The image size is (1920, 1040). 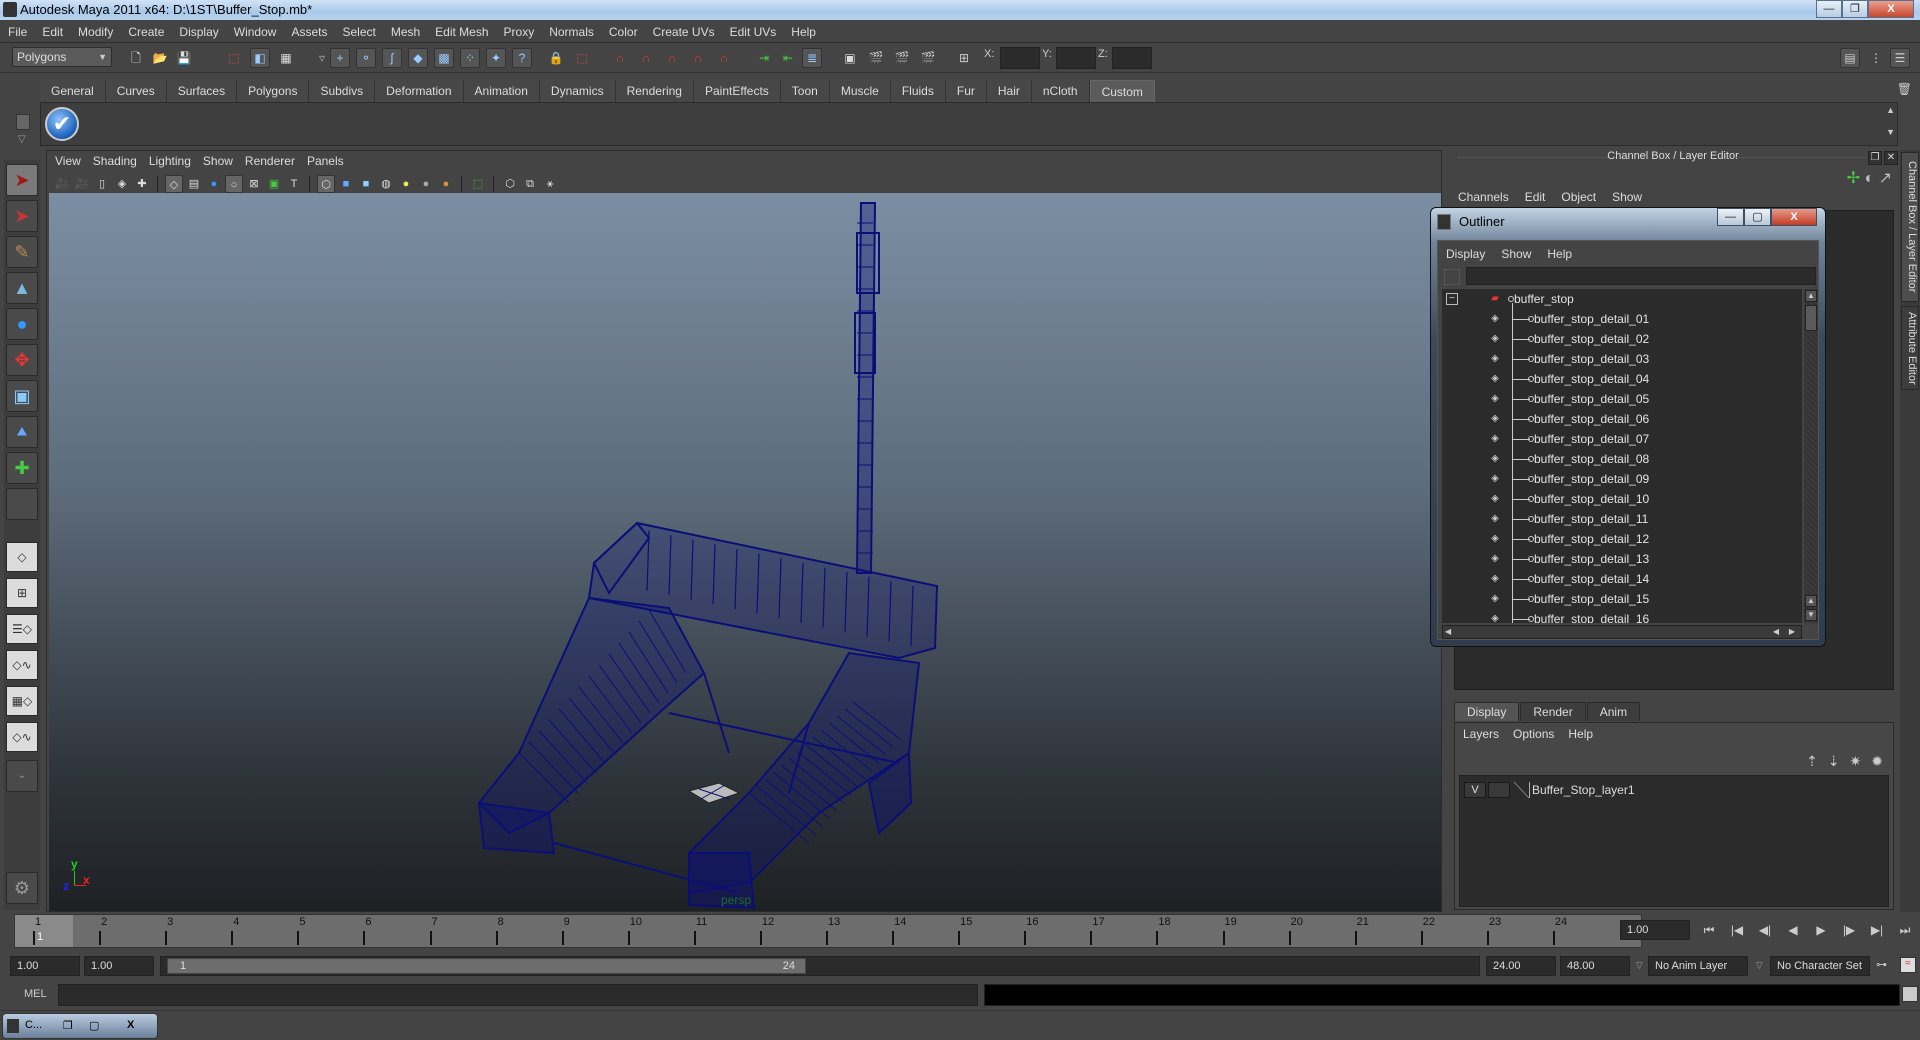 I want to click on layer-name: Buffer_Stop_layer1, so click(x=1583, y=790).